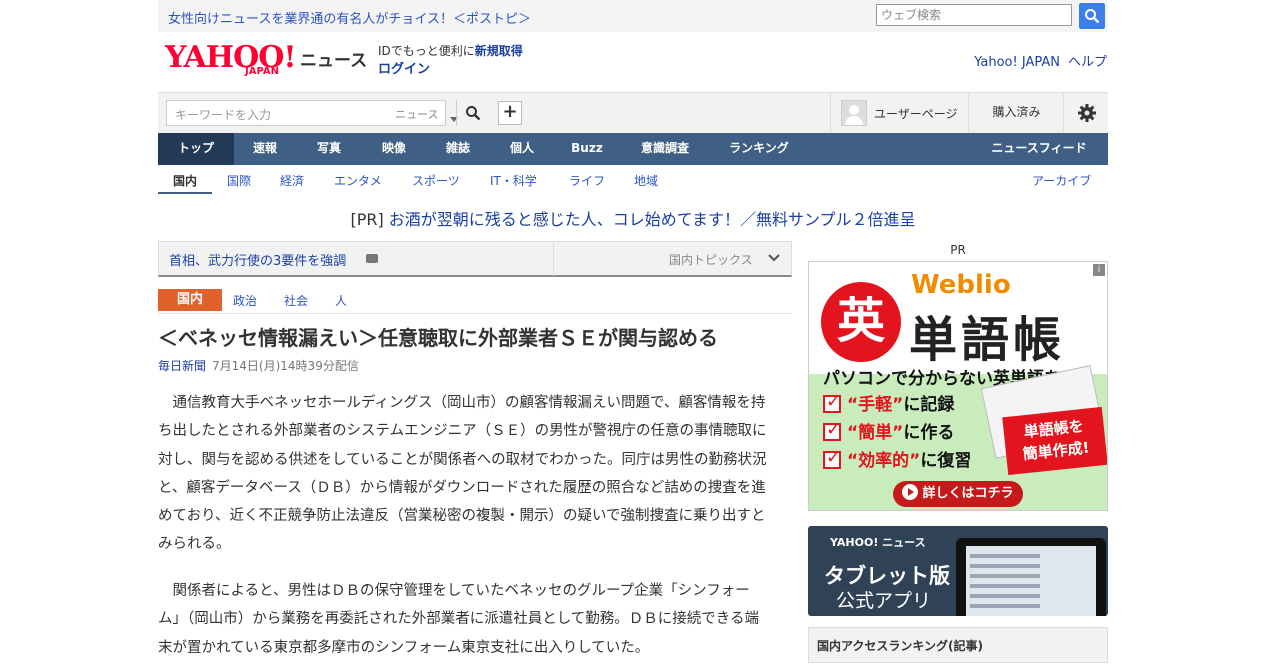 This screenshot has height=672, width=1265. What do you see at coordinates (185, 193) in the screenshot?
I see `active-tab-underline` at bounding box center [185, 193].